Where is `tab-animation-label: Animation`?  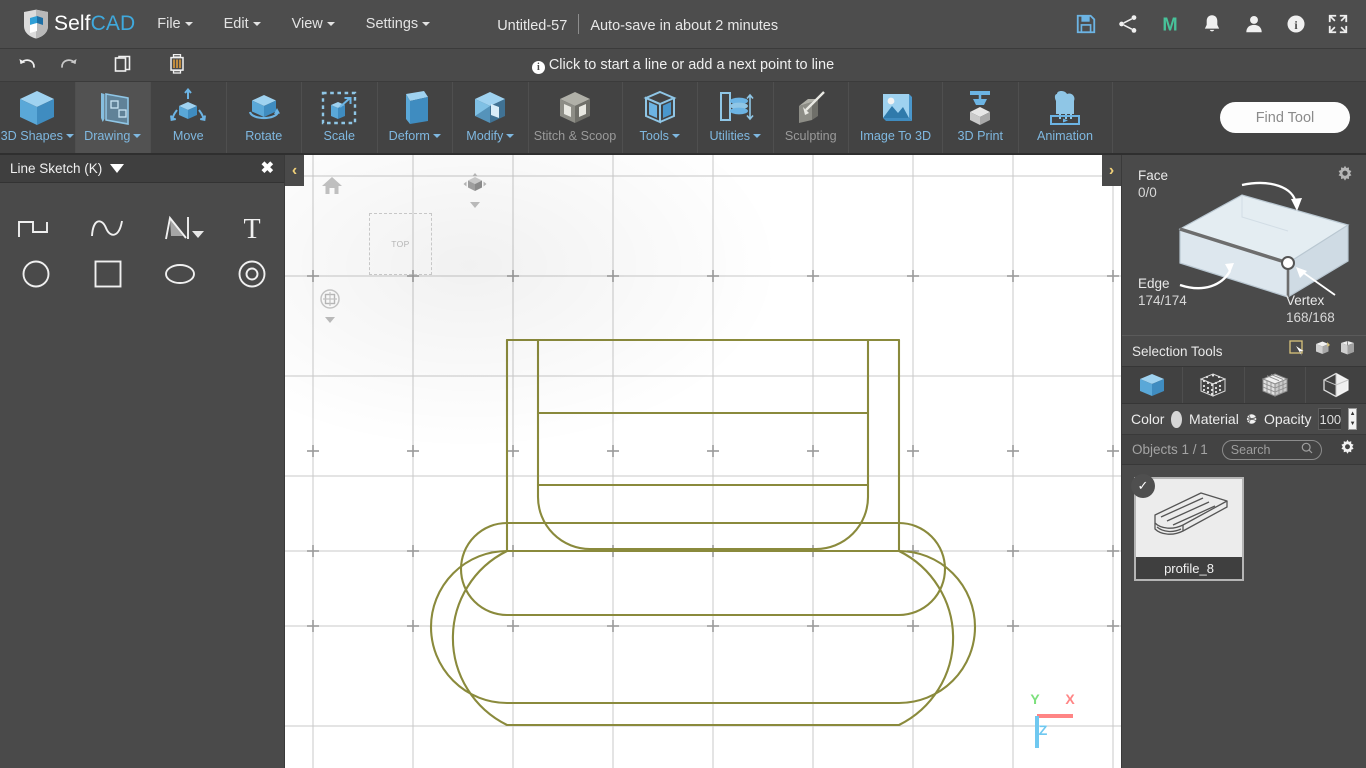 tab-animation-label: Animation is located at coordinates (1064, 136).